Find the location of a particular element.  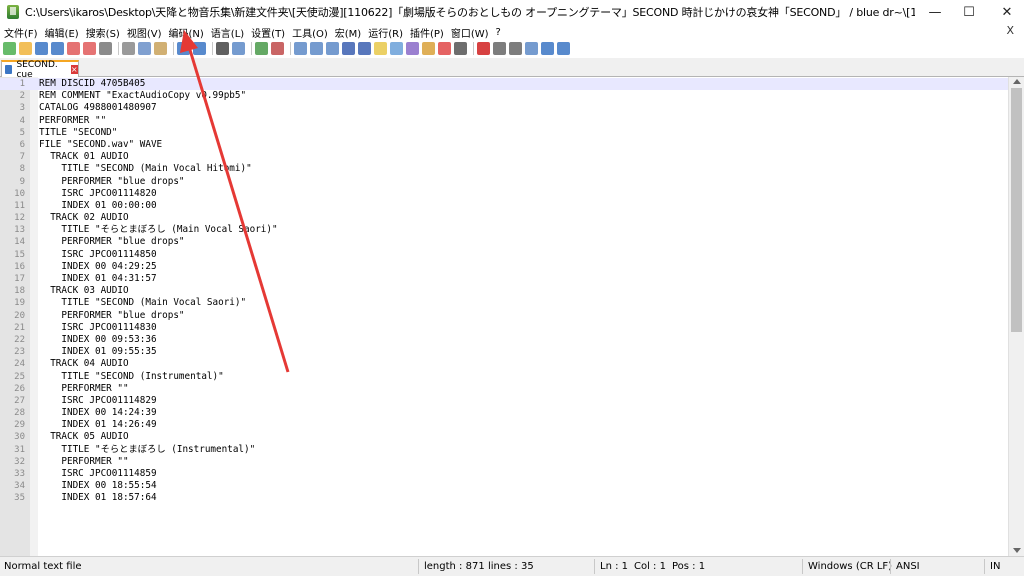

vertical-scrollbar is located at coordinates (1016, 316).